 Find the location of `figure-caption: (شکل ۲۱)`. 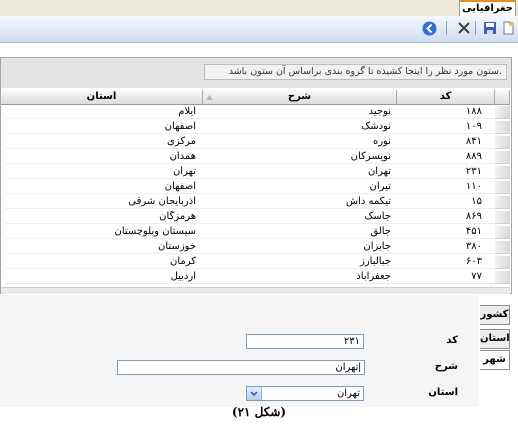

figure-caption: (شکل ۲۱) is located at coordinates (259, 412).